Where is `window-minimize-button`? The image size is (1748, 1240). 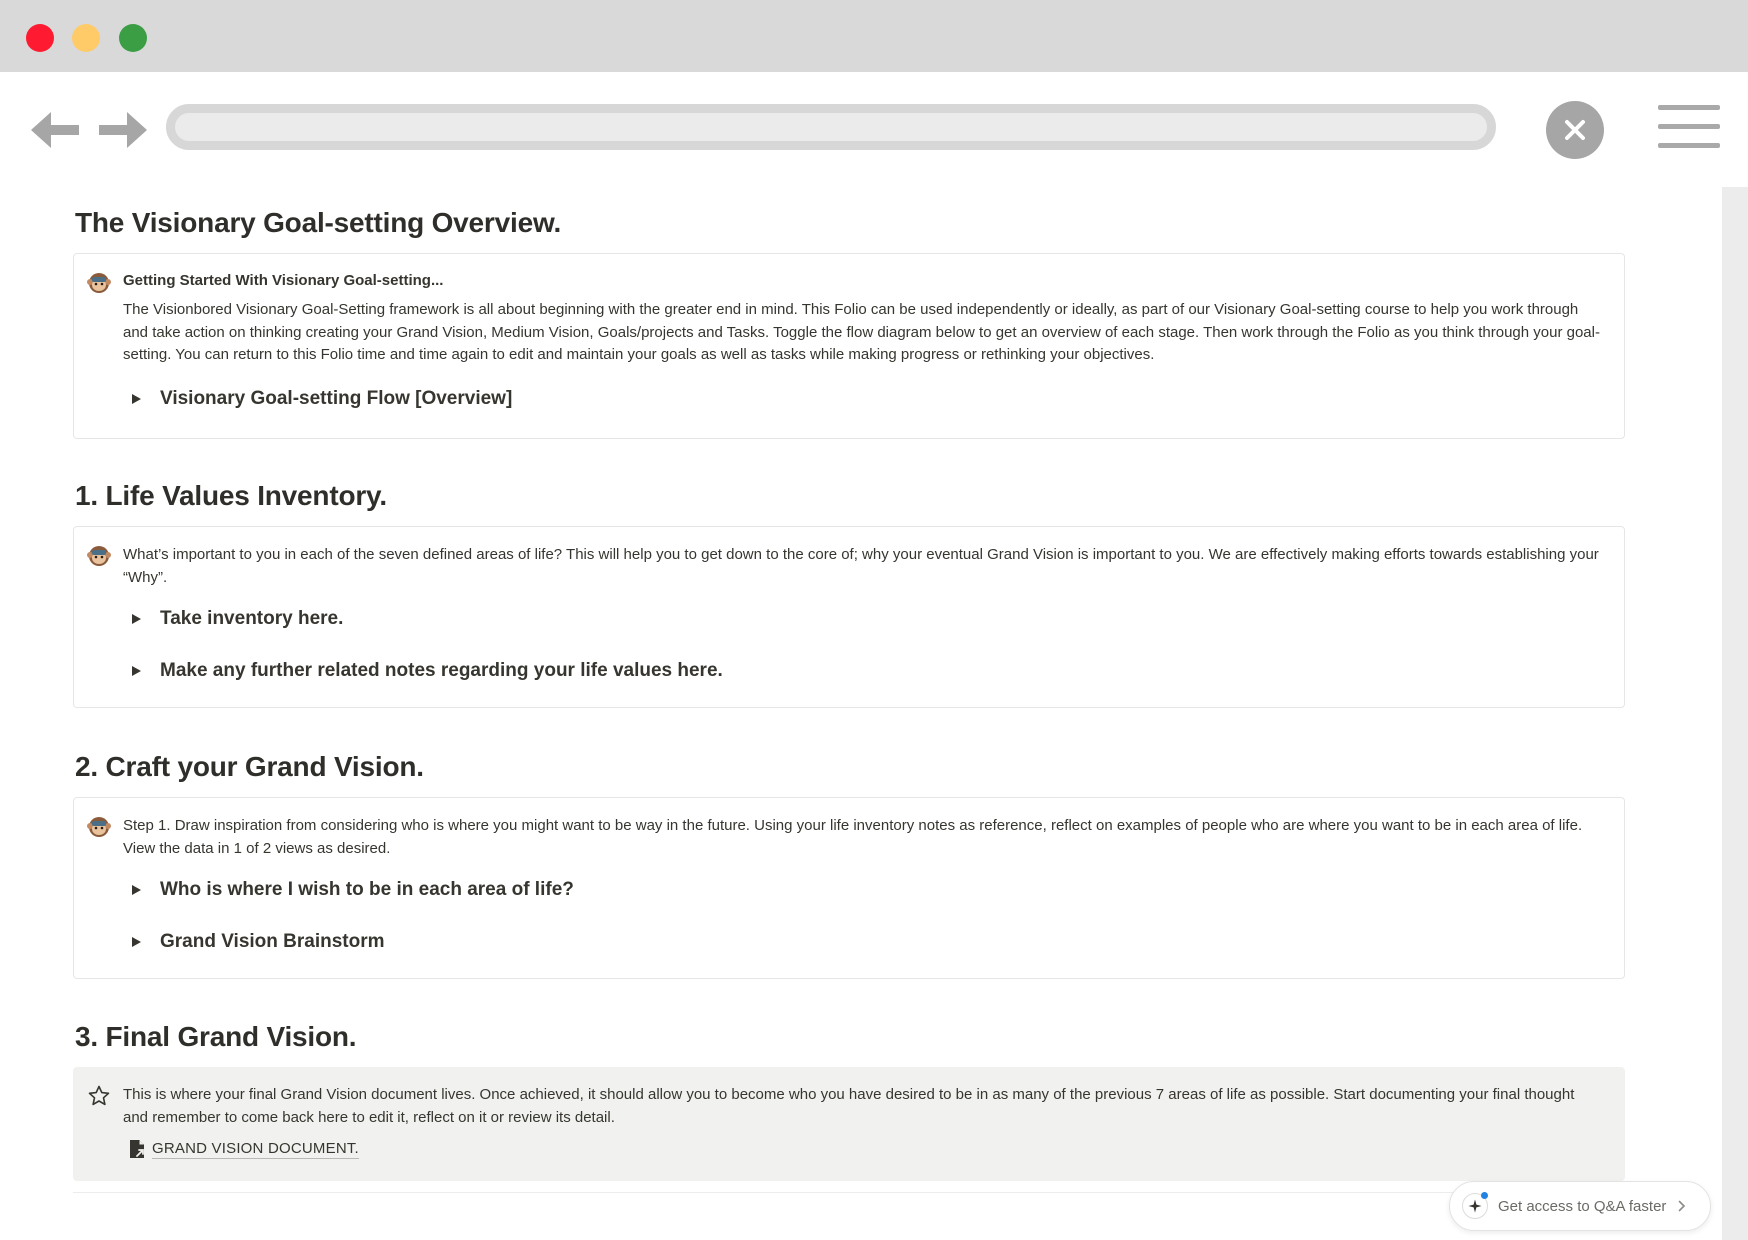
window-minimize-button is located at coordinates (86, 38).